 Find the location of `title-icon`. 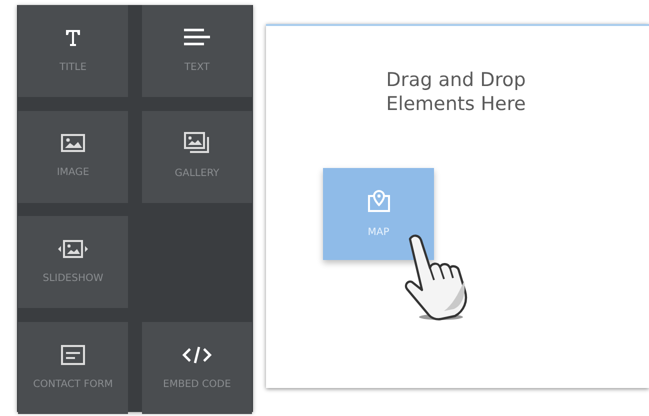

title-icon is located at coordinates (73, 38).